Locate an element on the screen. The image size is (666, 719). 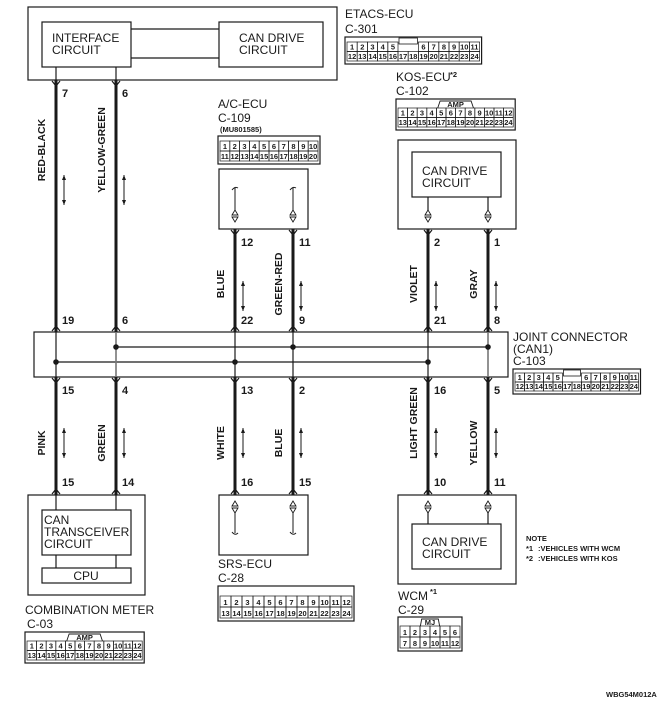
pin-number: 19 is located at coordinates (68, 321).